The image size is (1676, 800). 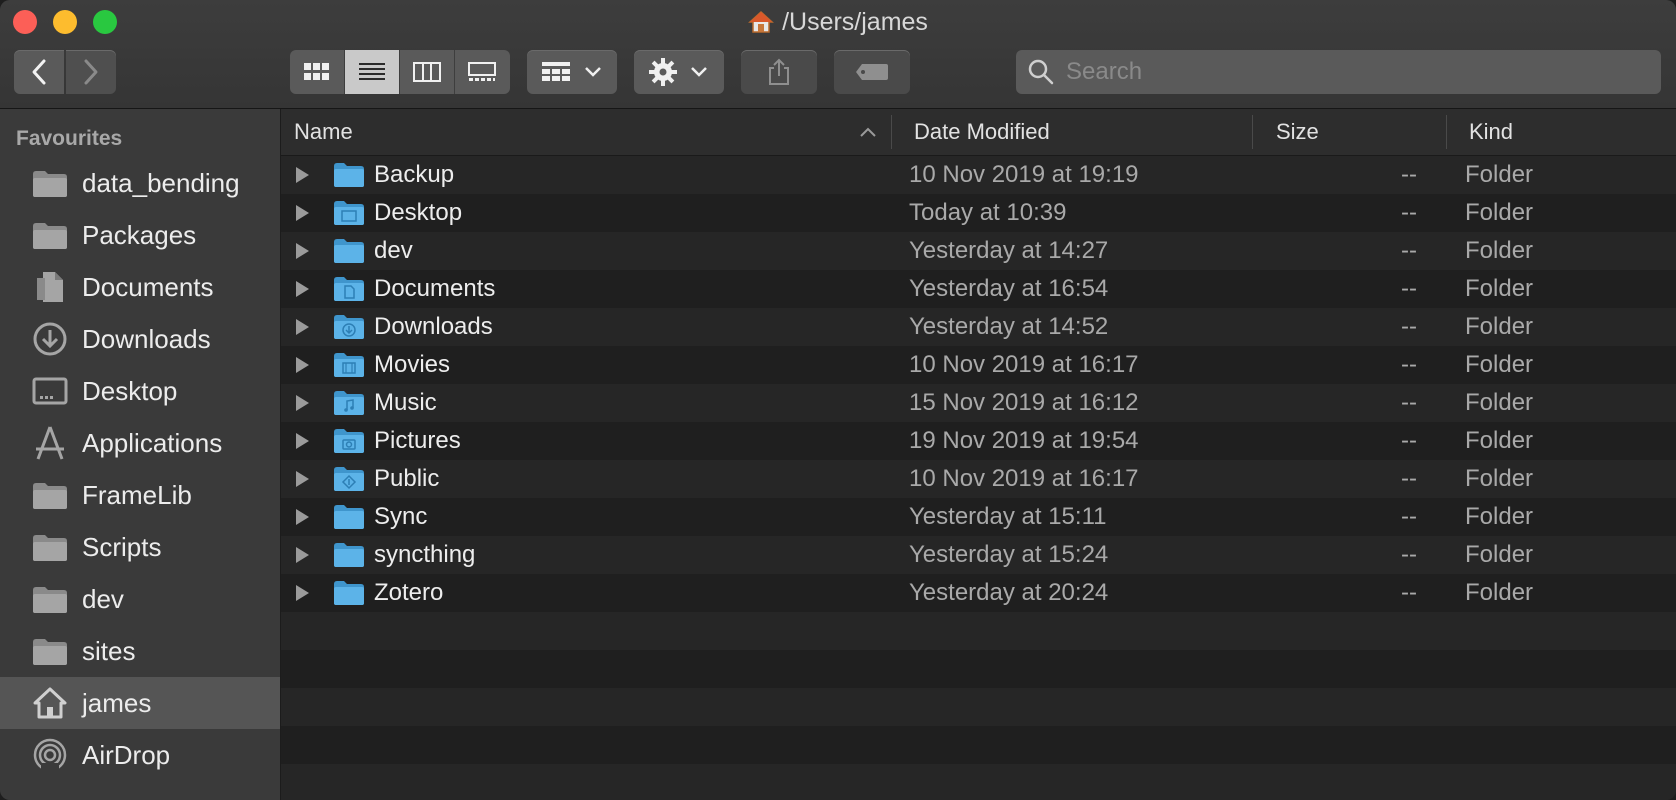 I want to click on sidebar-item-label: dev, so click(x=103, y=598).